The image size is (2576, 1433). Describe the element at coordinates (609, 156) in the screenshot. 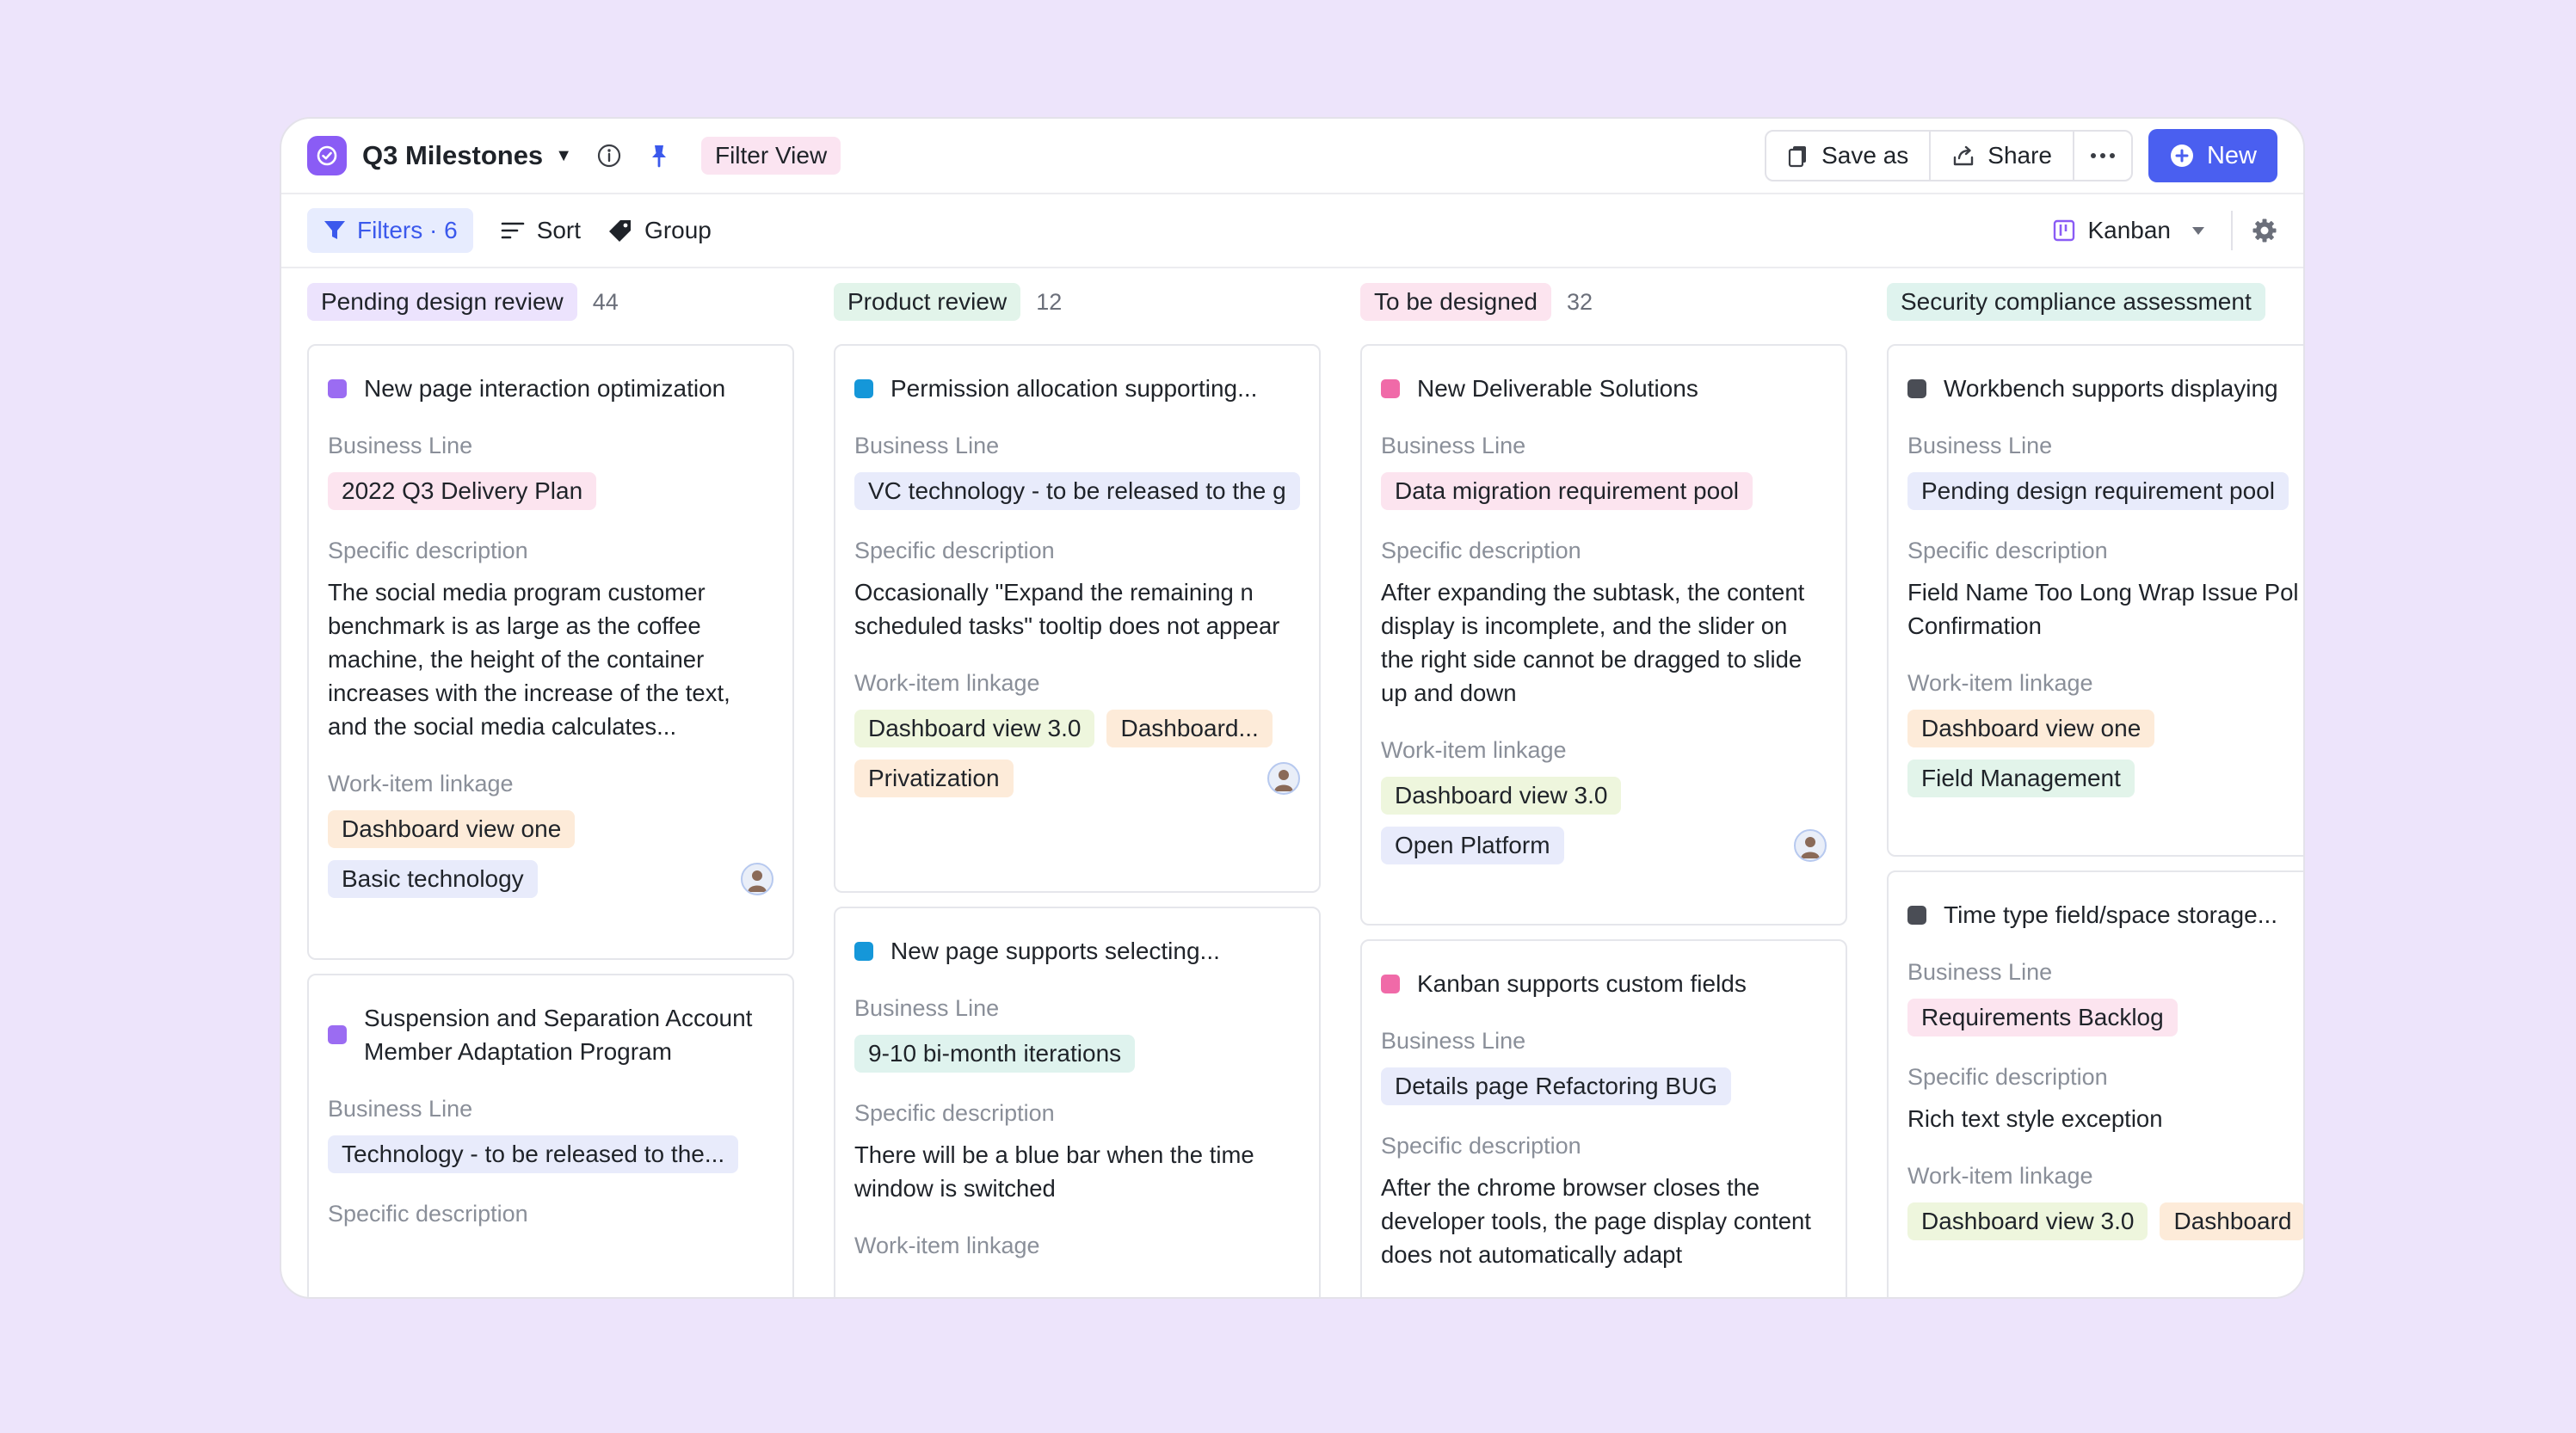

I see `info-icon` at that location.